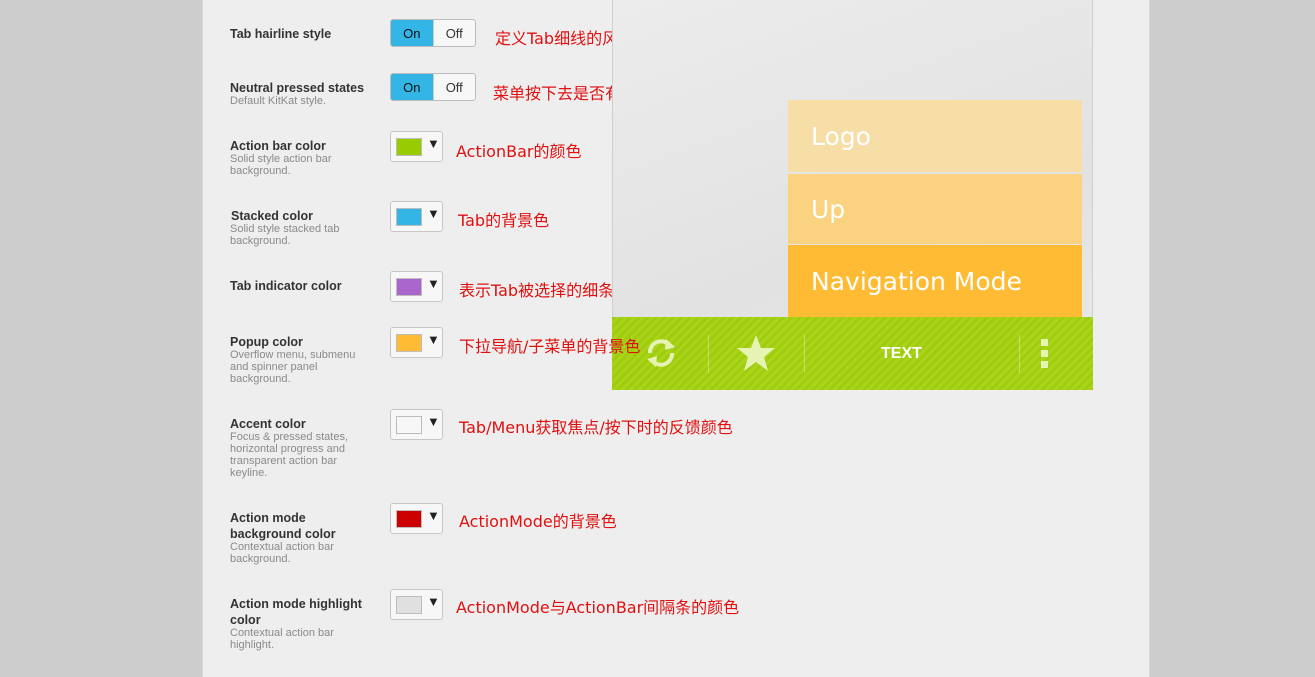 The image size is (1315, 677). I want to click on stacked-color-sub-1: Solid style stacked tab, so click(285, 229).